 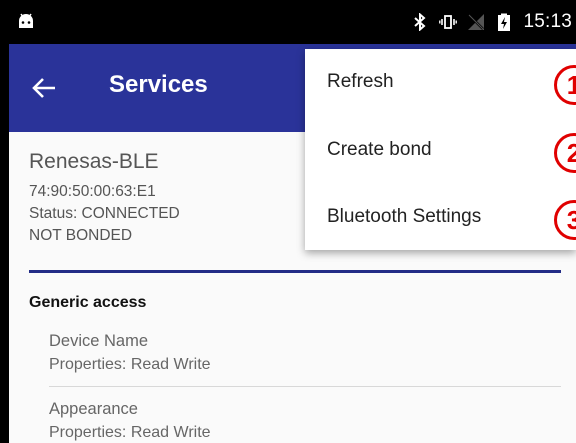 What do you see at coordinates (45, 88) in the screenshot?
I see `arrow-left-icon` at bounding box center [45, 88].